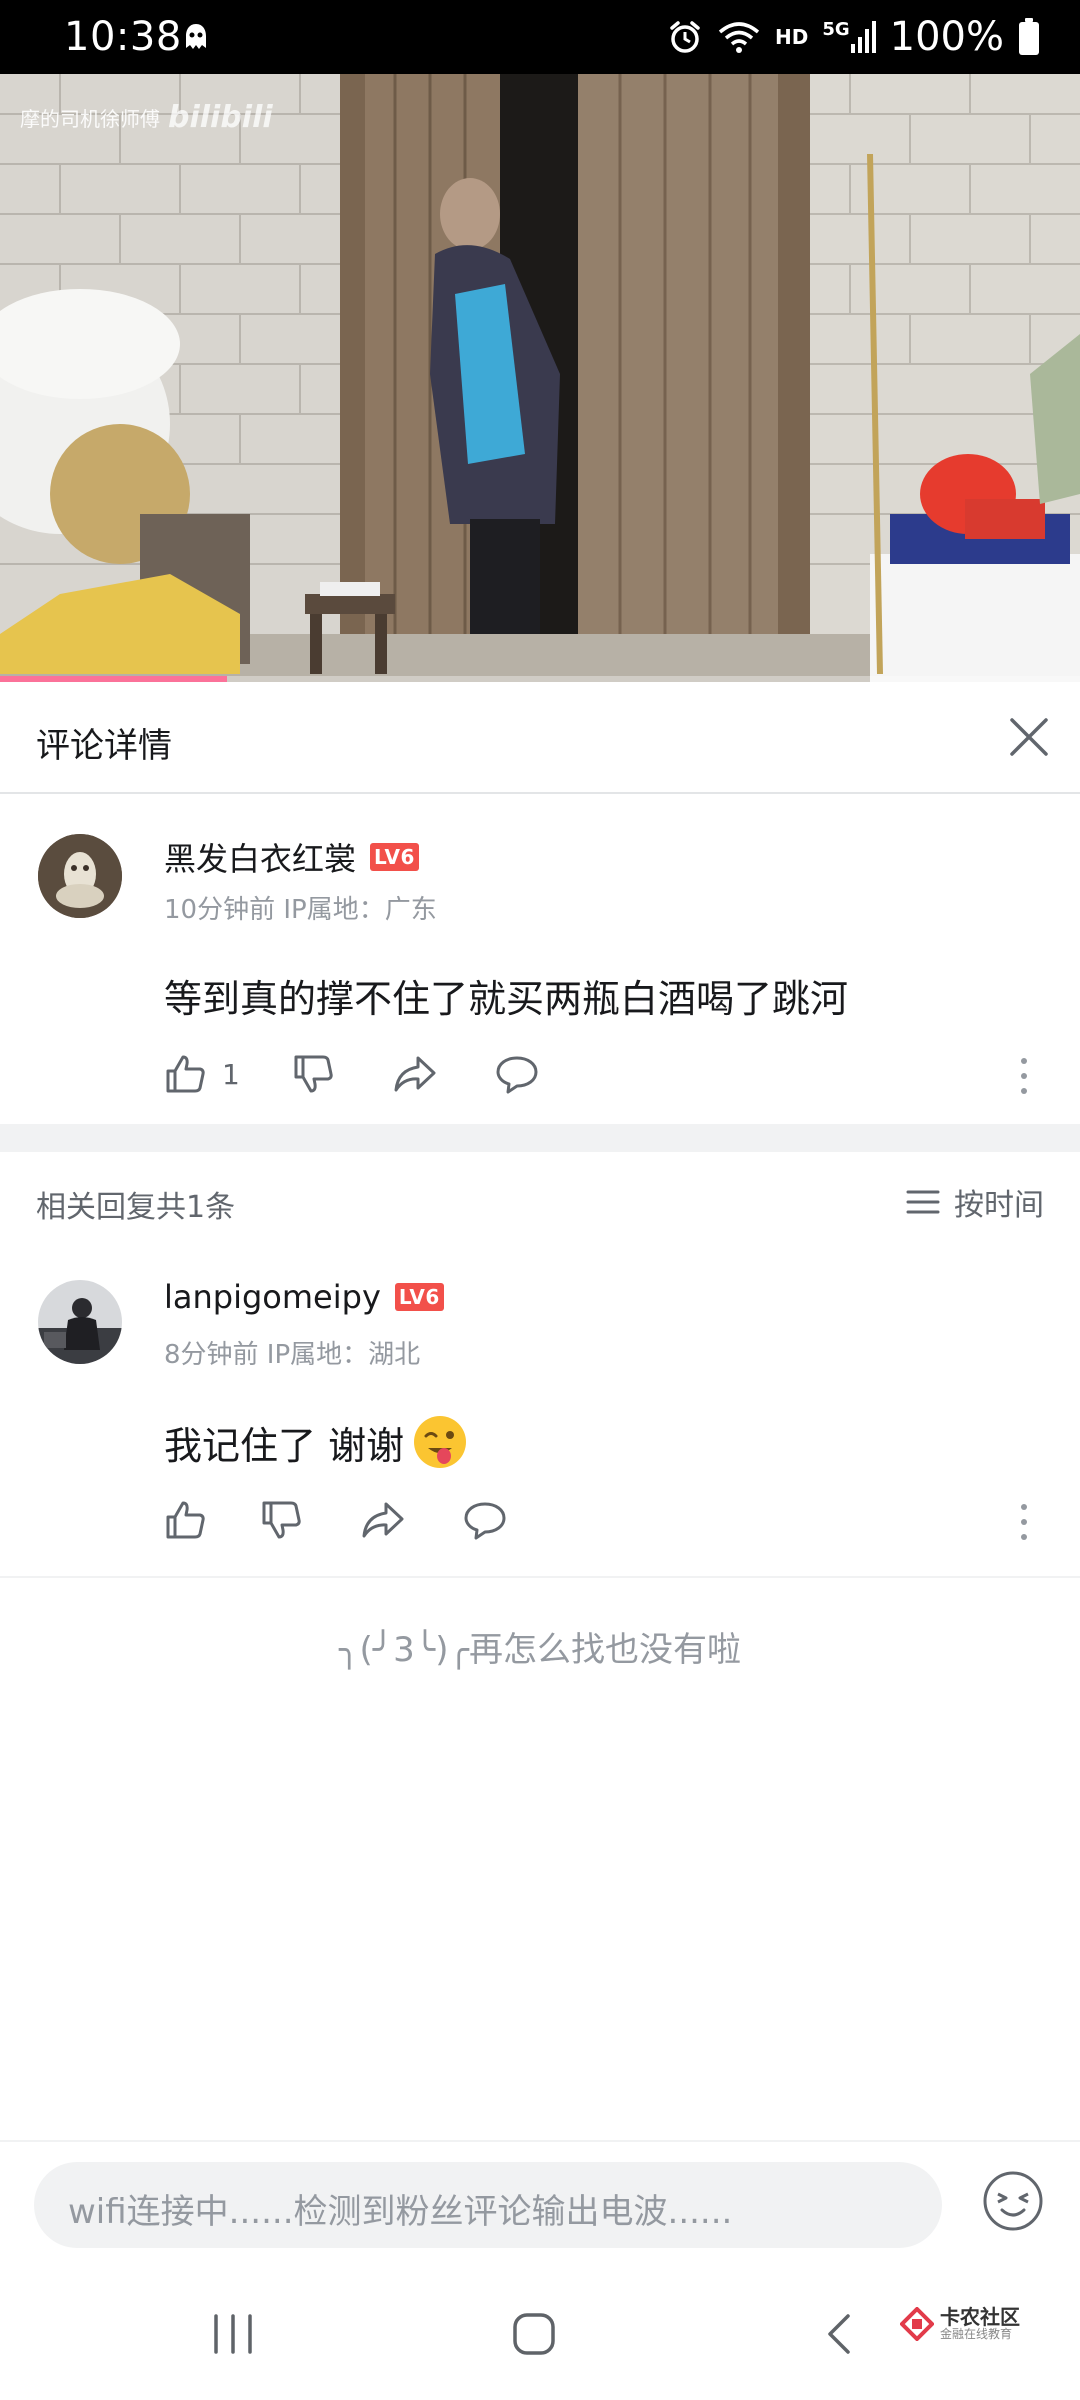 This screenshot has width=1080, height=2400. I want to click on like-button: 1, so click(202, 1074).